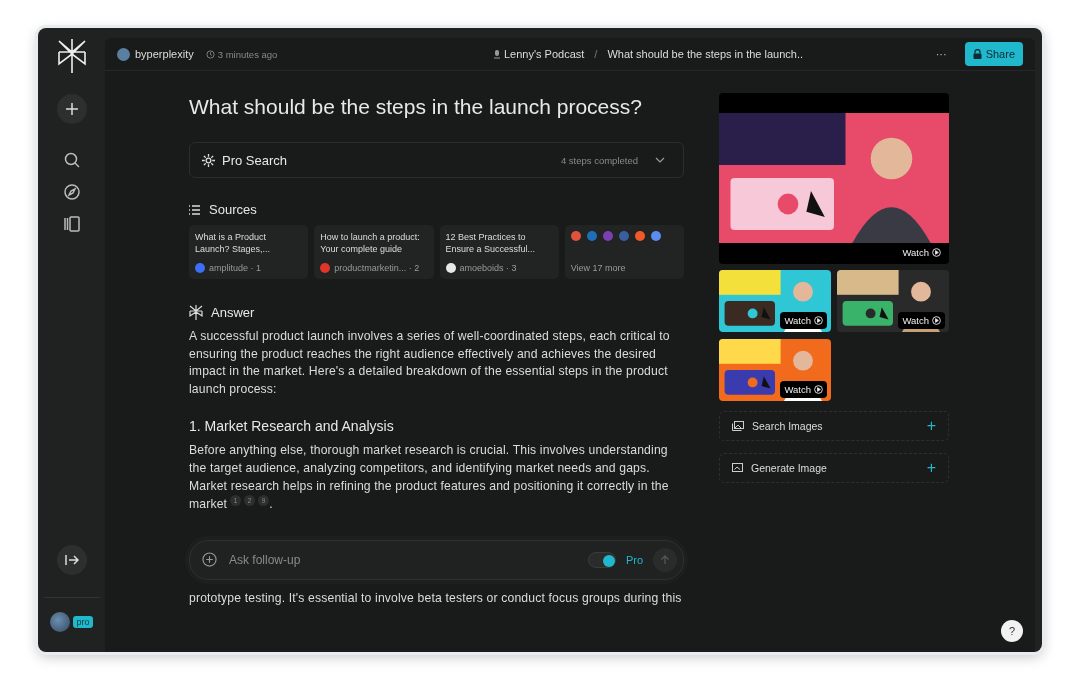  What do you see at coordinates (71, 56) in the screenshot?
I see `logo-icon` at bounding box center [71, 56].